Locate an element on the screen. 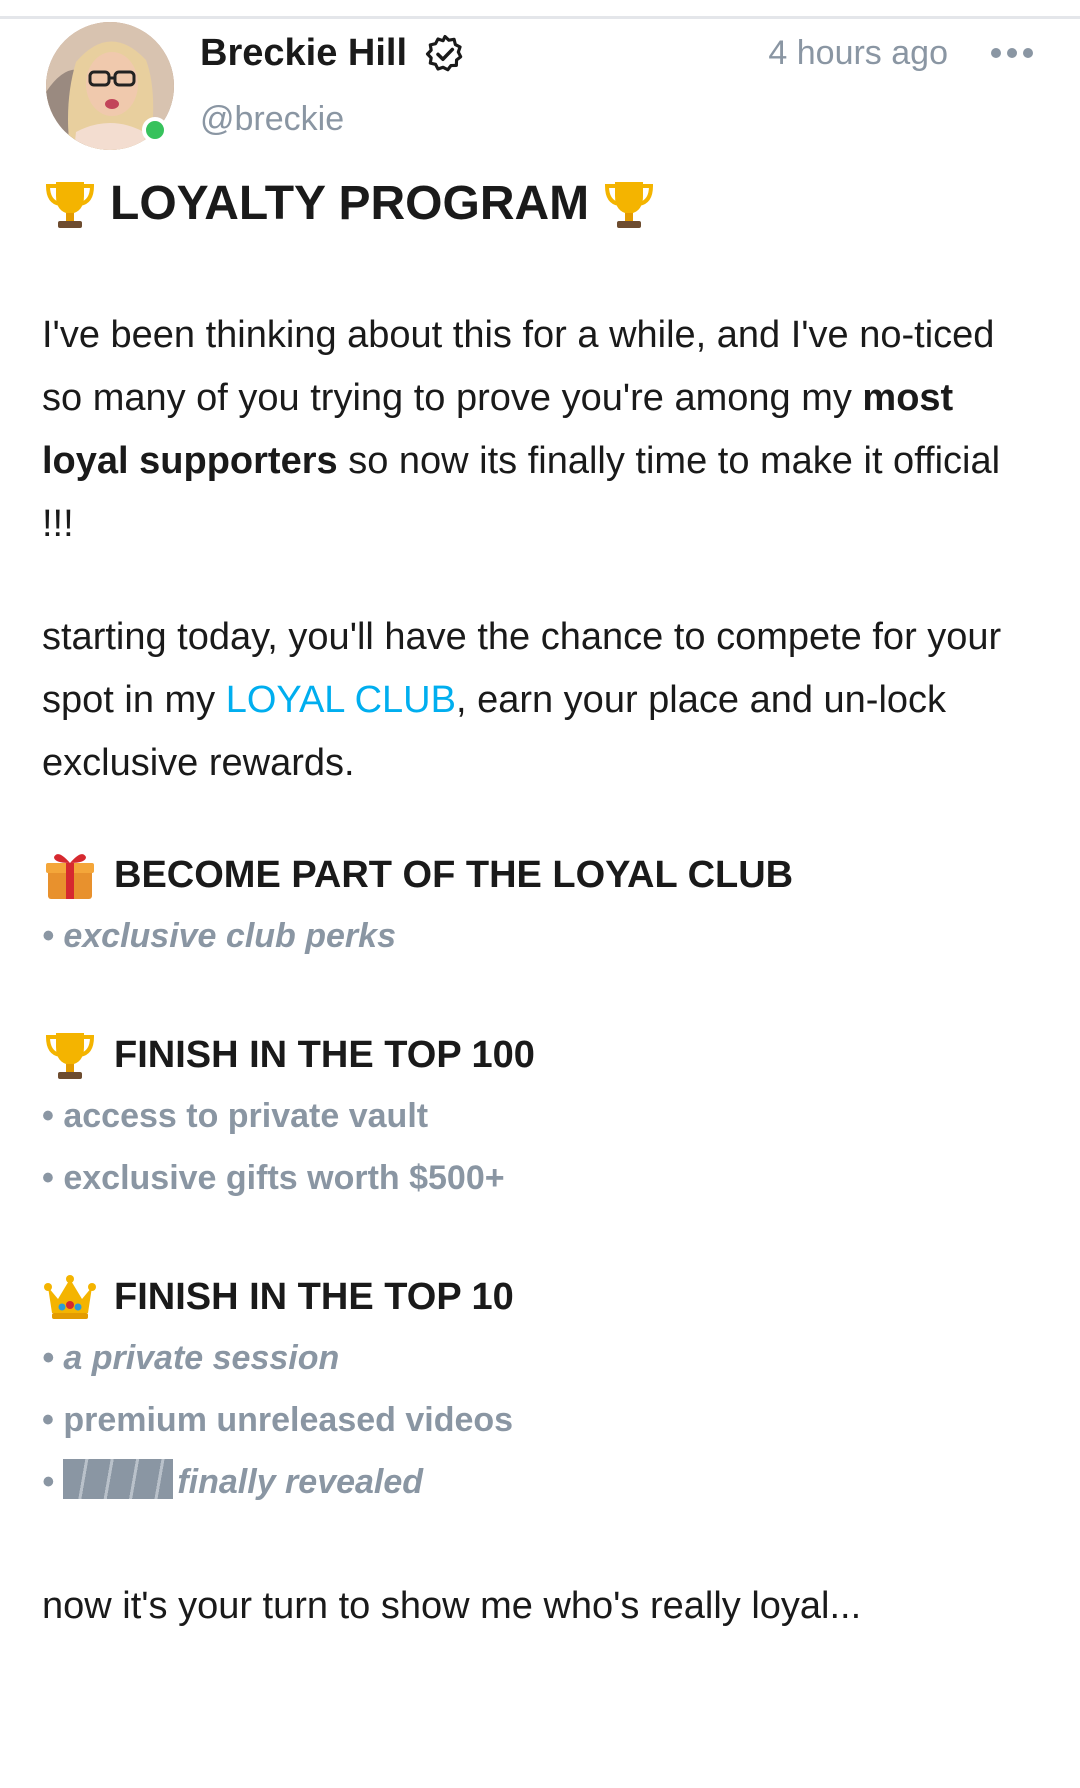 The height and width of the screenshot is (1788, 1080). post-title-text: LOYALTY PROGRAM is located at coordinates (350, 203).